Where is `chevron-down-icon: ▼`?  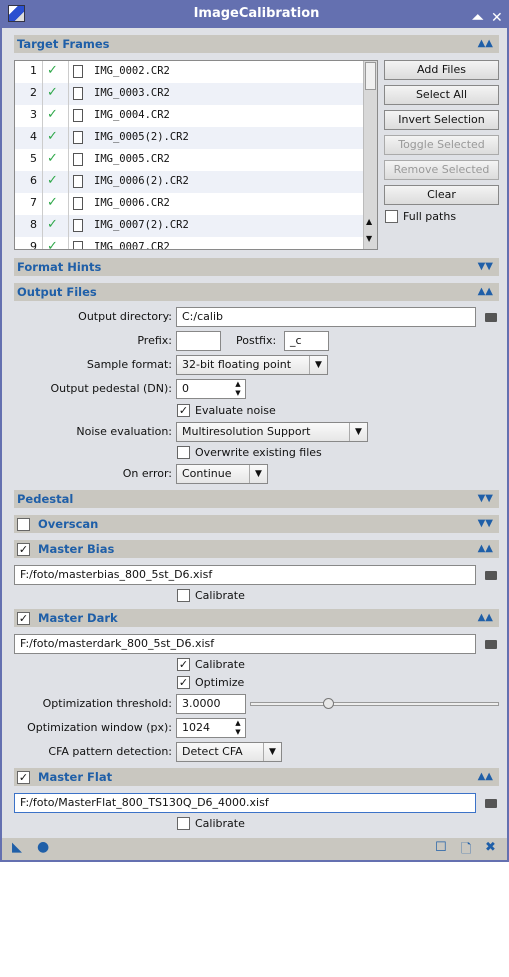 chevron-down-icon: ▼ is located at coordinates (272, 752).